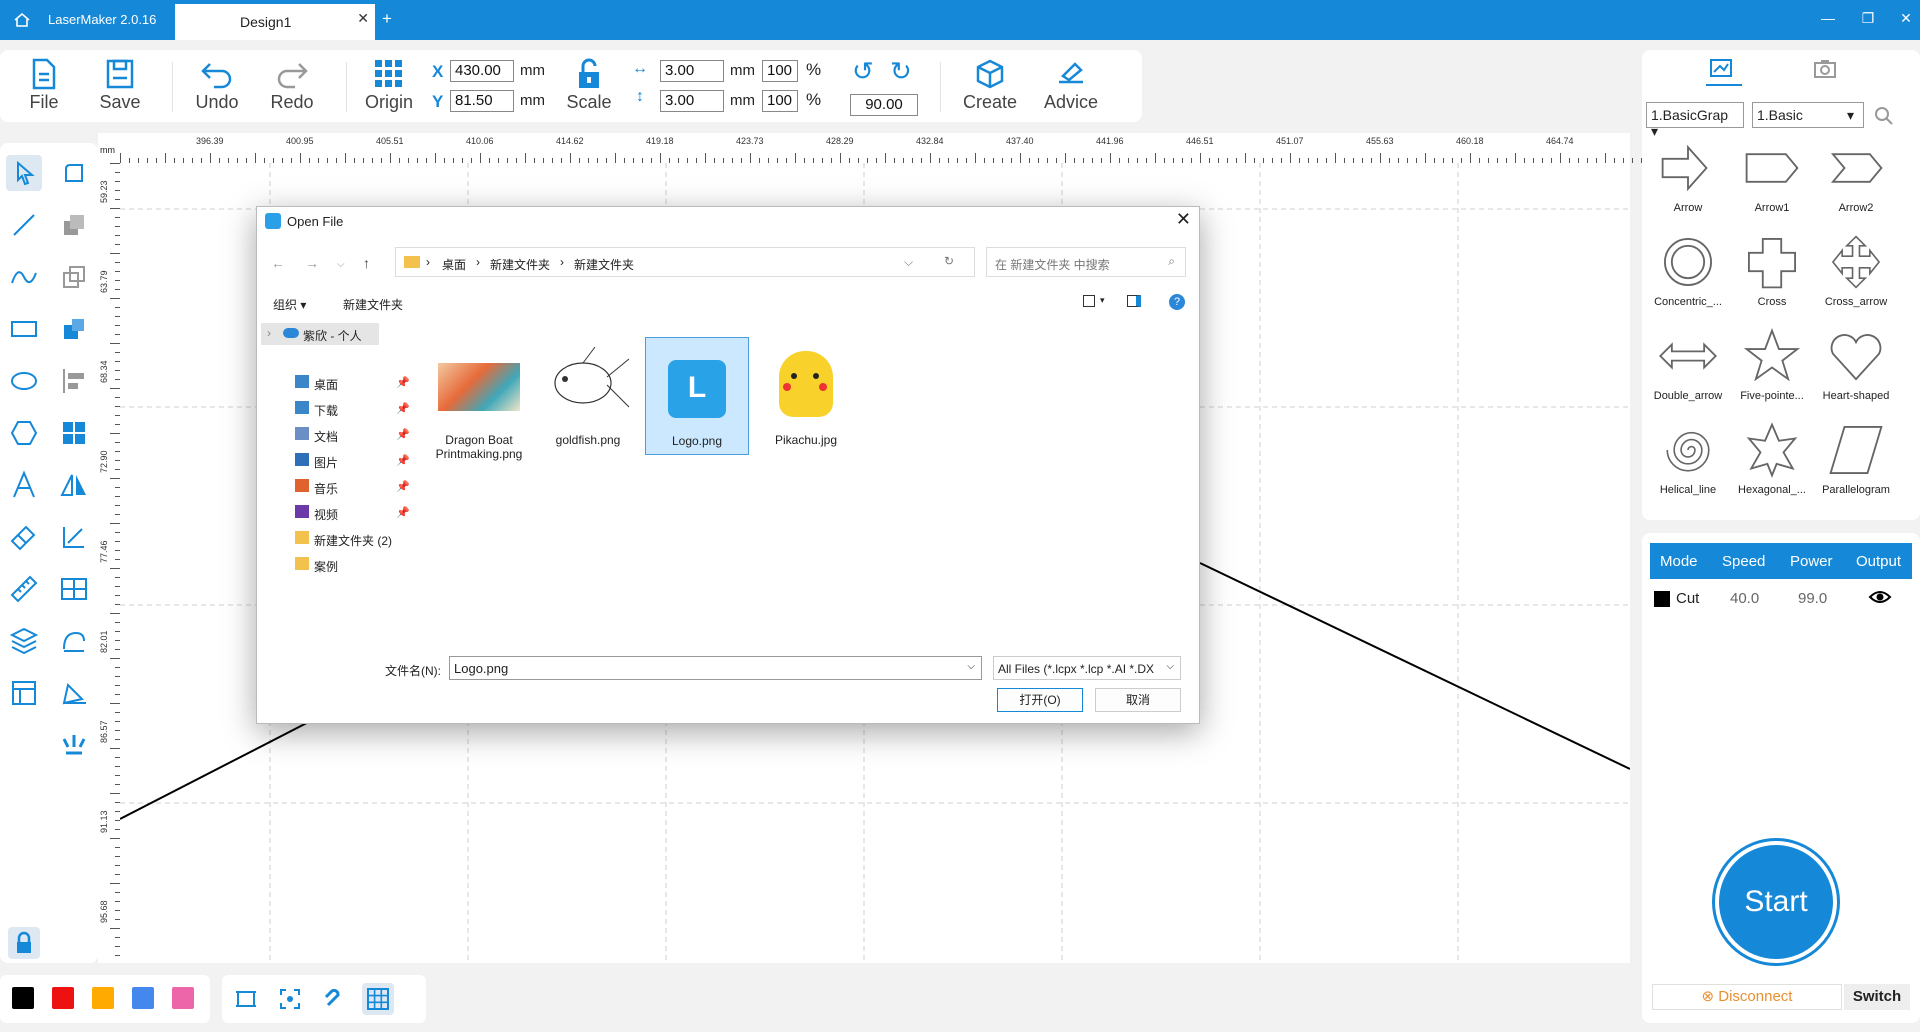 Image resolution: width=1920 pixels, height=1032 pixels. I want to click on view-icon, so click(1089, 301).